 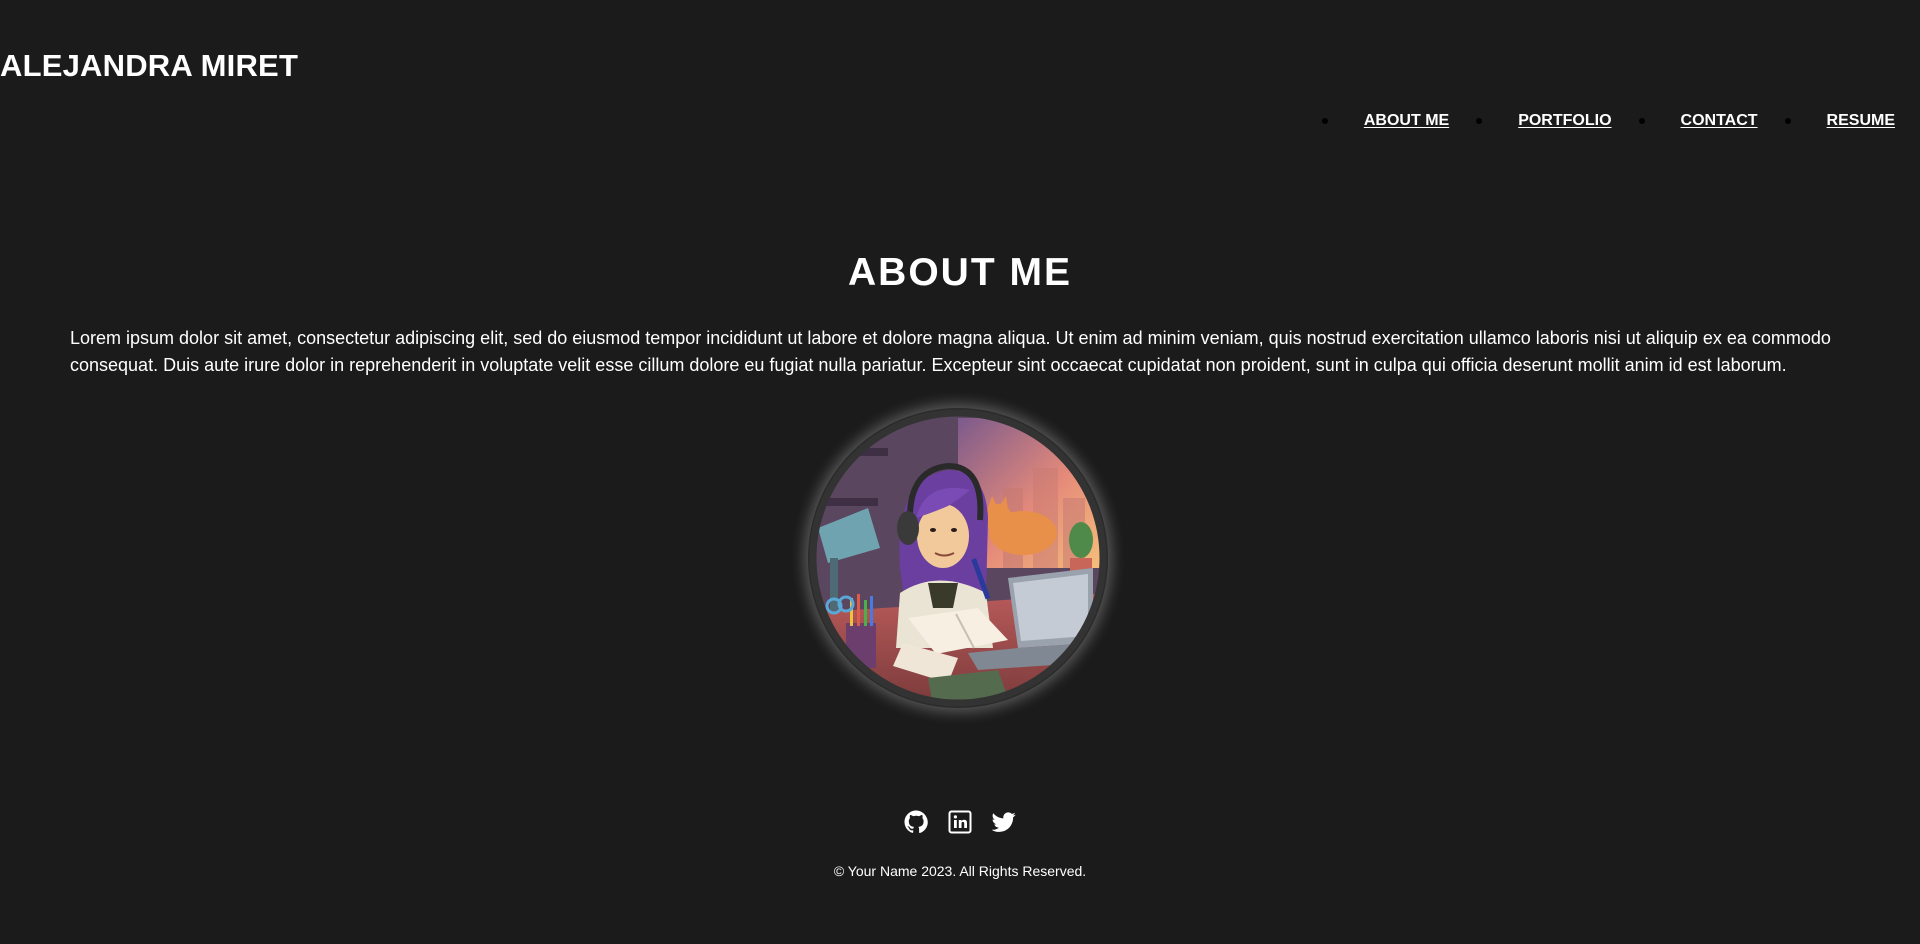 I want to click on main-nav: ABOUT ME PORTFOLIO CONTACT RESUME, so click(x=1595, y=121).